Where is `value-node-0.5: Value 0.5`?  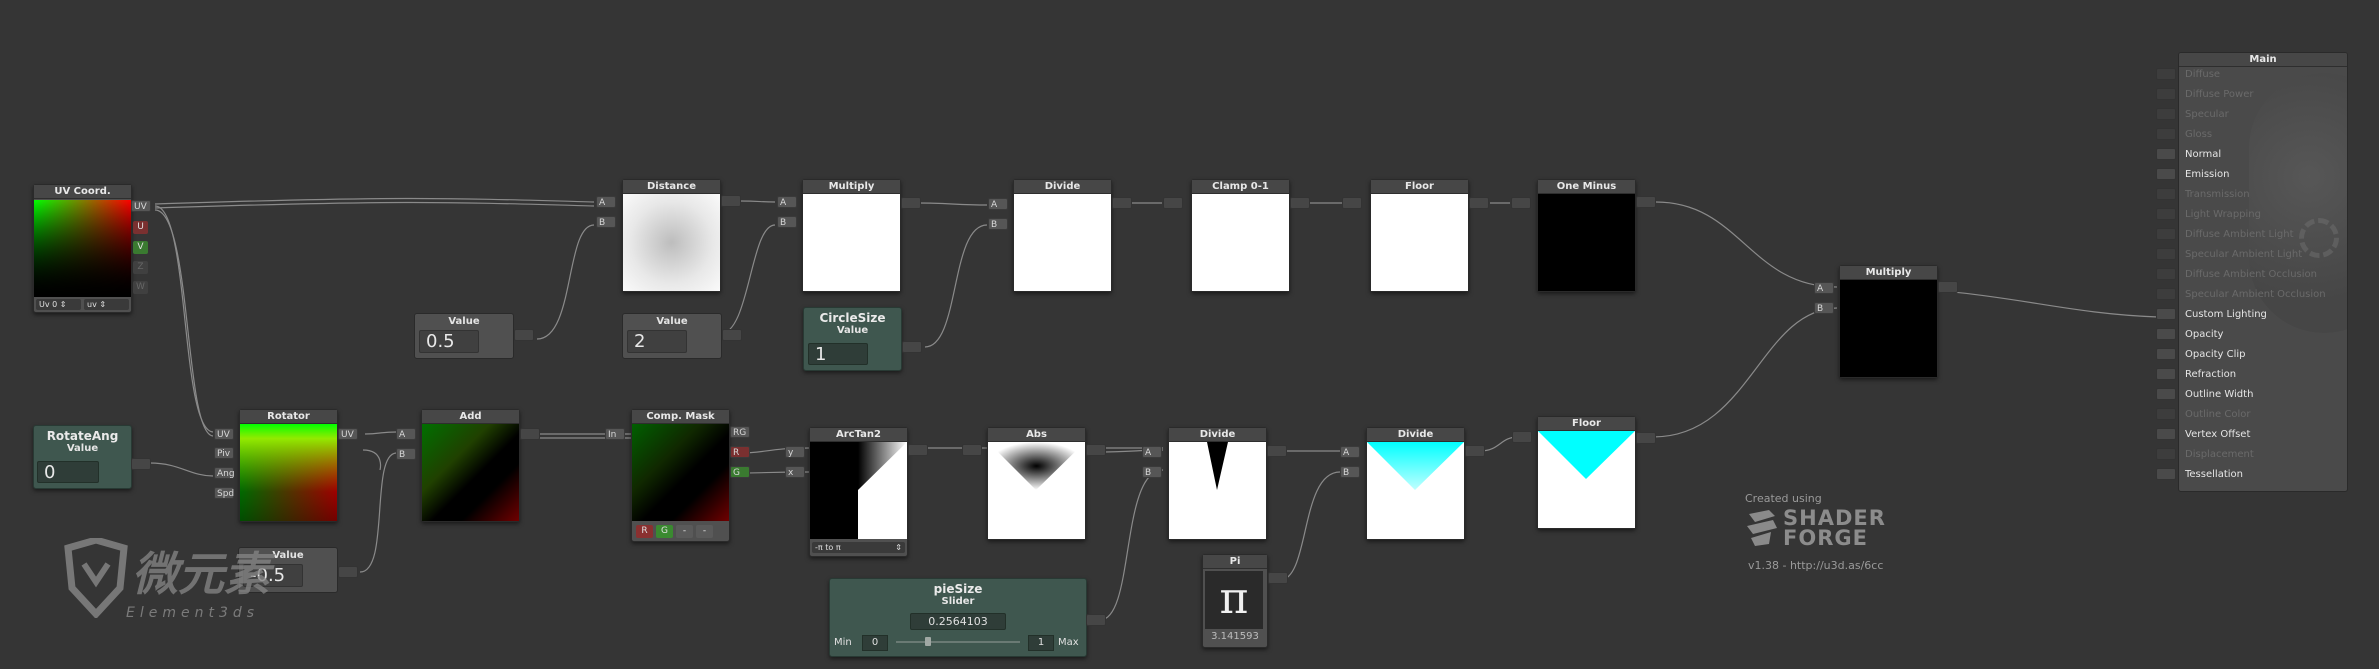 value-node-0.5: Value 0.5 is located at coordinates (464, 336).